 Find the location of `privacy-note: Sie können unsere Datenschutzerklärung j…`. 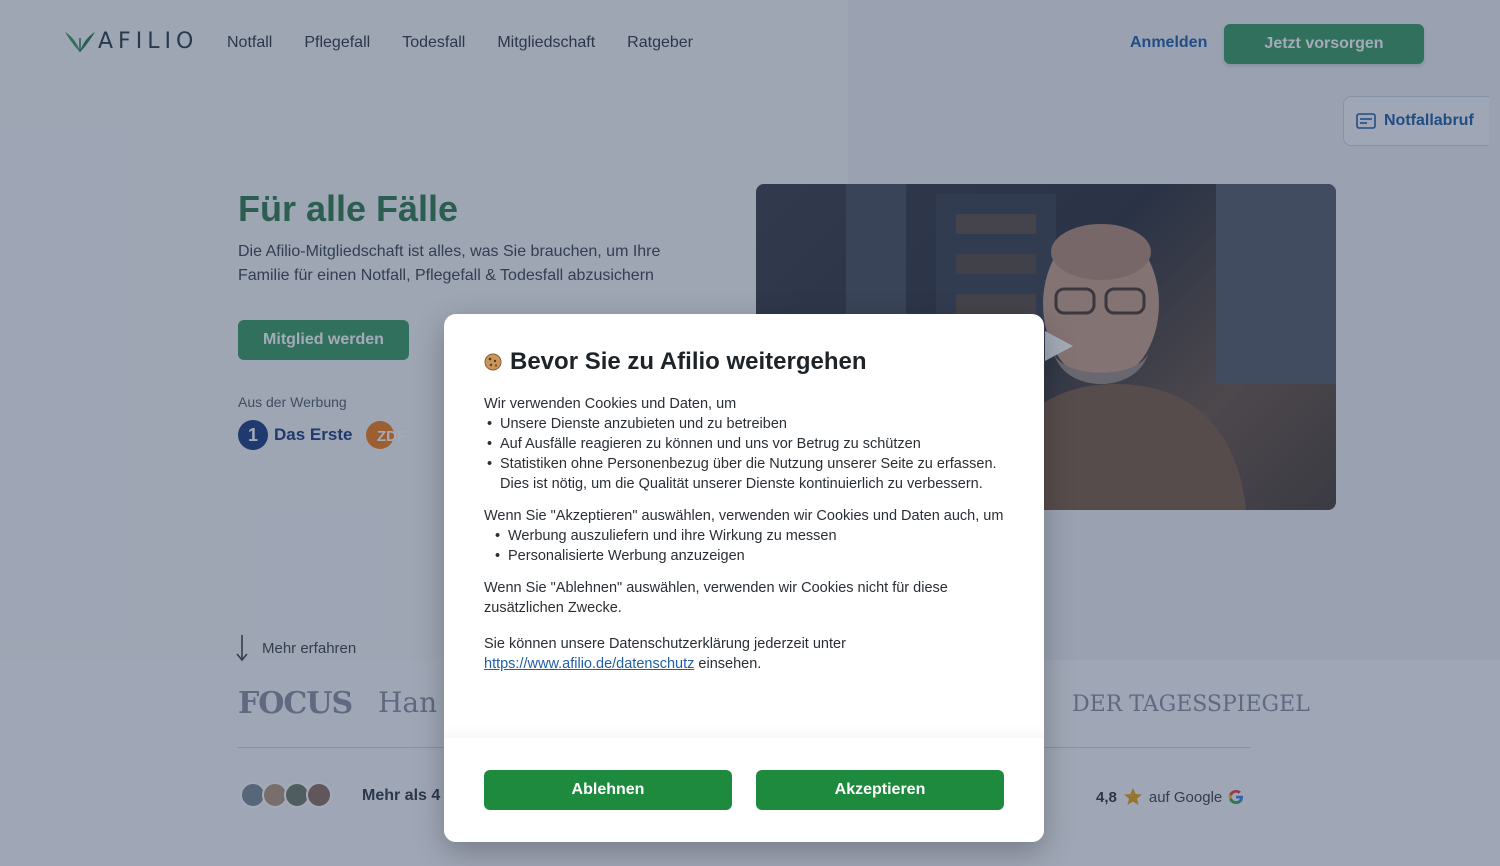

privacy-note: Sie können unsere Datenschutzerklärung j… is located at coordinates (745, 654).